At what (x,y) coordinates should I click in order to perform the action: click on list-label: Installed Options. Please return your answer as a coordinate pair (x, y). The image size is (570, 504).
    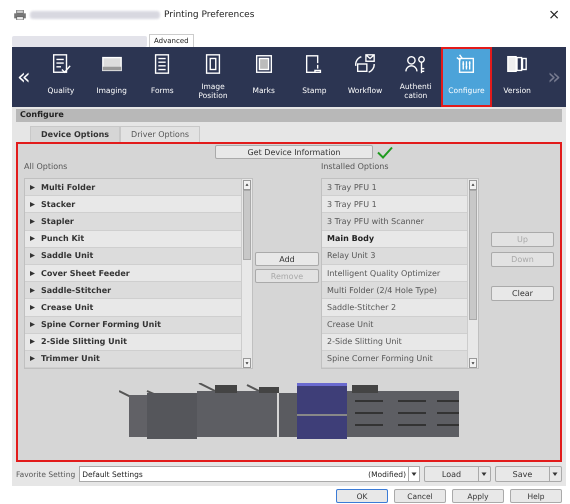
    Looking at the image, I should click on (355, 167).